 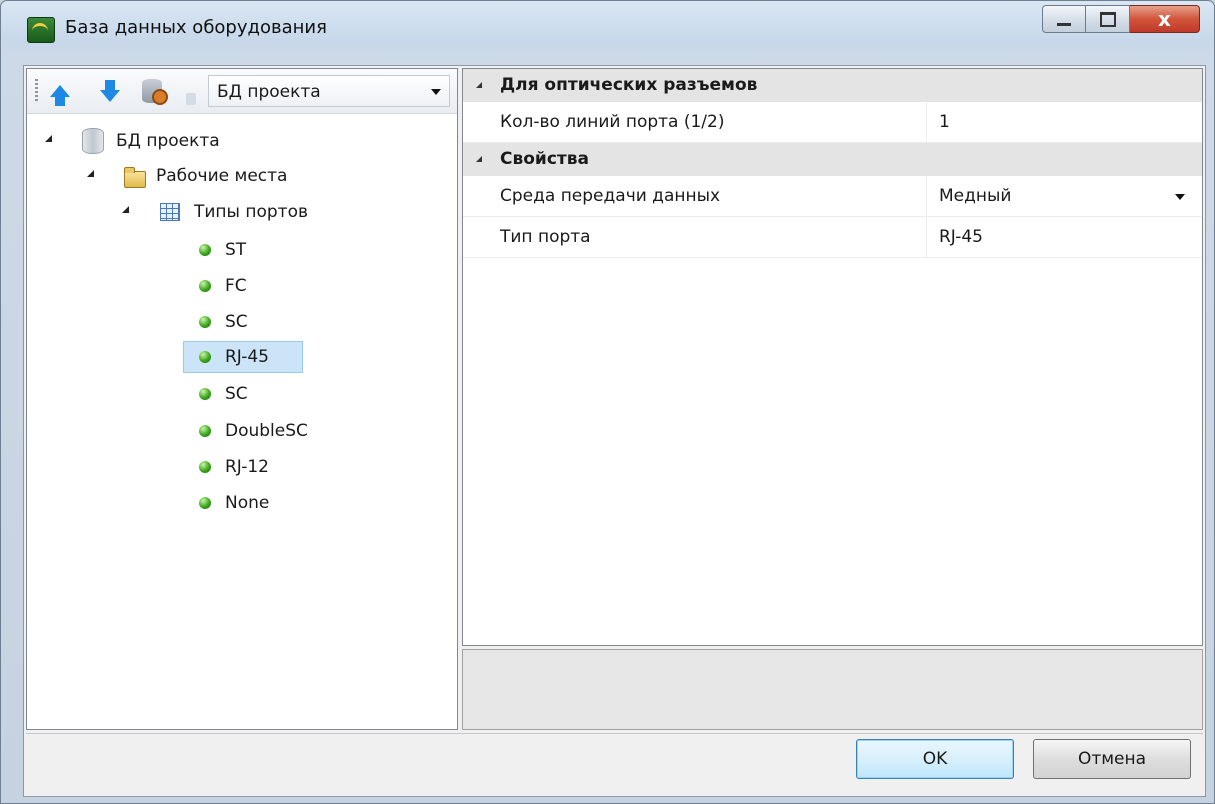 I want to click on tree-node-folder: Рабочие места, so click(x=189, y=176).